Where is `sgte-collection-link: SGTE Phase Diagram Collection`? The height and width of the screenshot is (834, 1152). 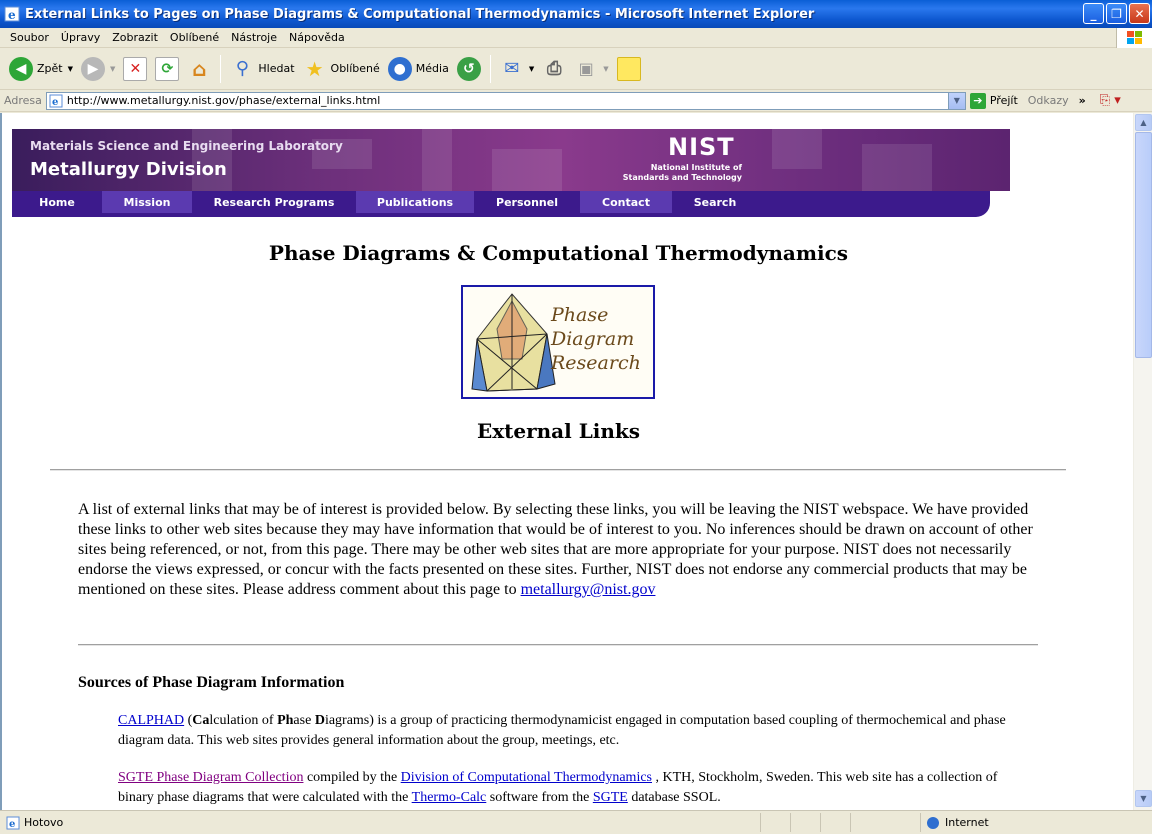
sgte-collection-link: SGTE Phase Diagram Collection is located at coordinates (210, 777).